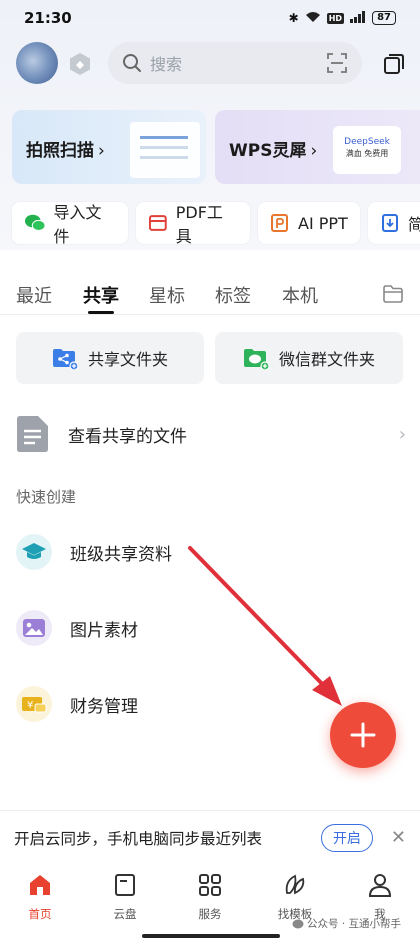 The height and width of the screenshot is (944, 420). I want to click on multi-window-icon, so click(394, 64).